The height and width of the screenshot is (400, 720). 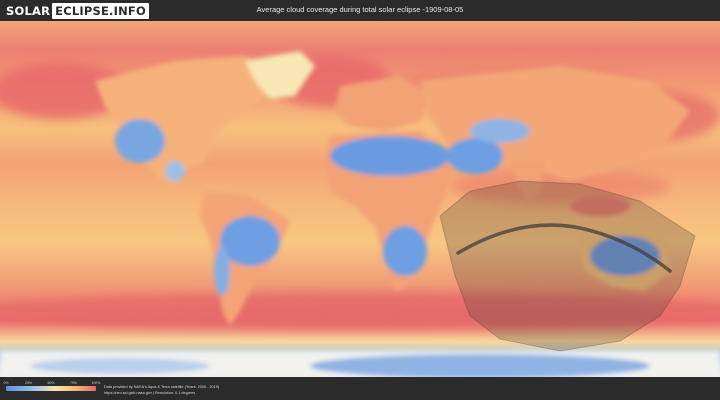 What do you see at coordinates (73, 383) in the screenshot?
I see `legend-tick: 75%` at bounding box center [73, 383].